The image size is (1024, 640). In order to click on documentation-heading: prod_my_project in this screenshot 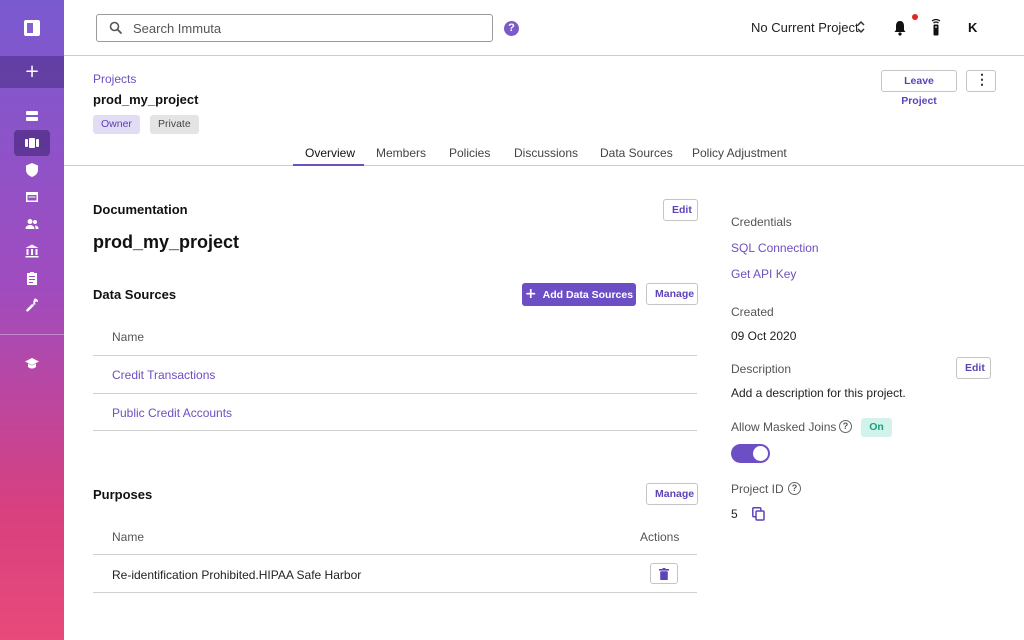, I will do `click(166, 242)`.